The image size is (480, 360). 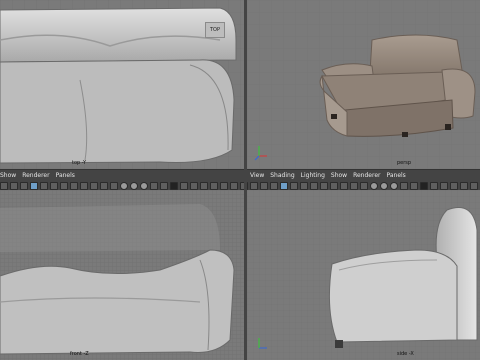 What do you see at coordinates (393, 296) in the screenshot?
I see `sofa-side-arm` at bounding box center [393, 296].